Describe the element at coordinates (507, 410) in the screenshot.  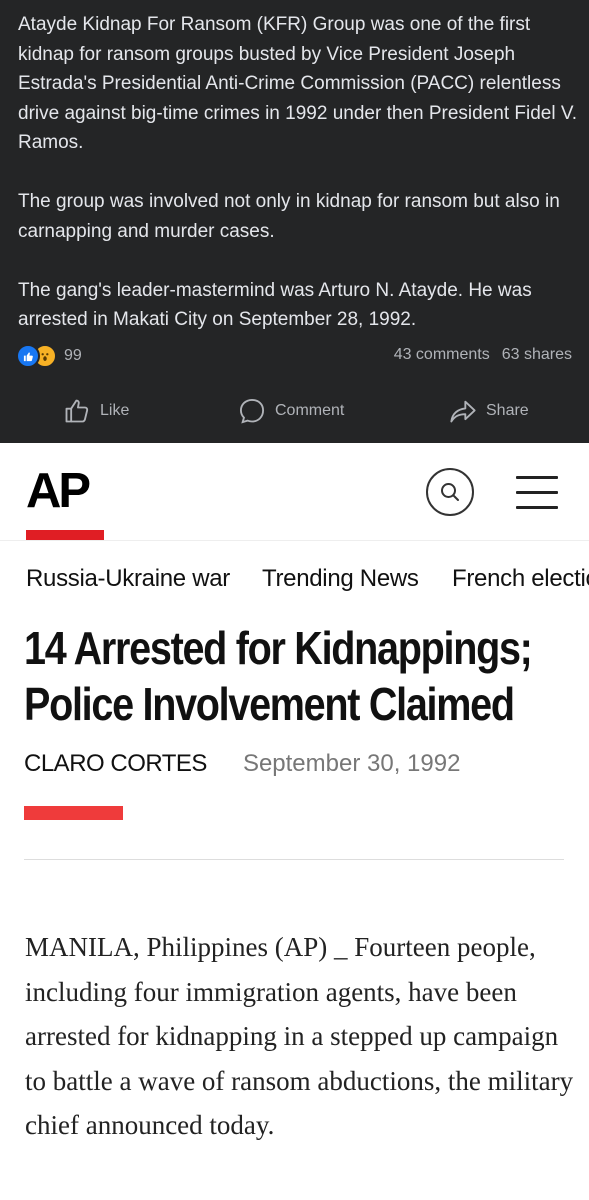
I see `share-label: Share` at that location.